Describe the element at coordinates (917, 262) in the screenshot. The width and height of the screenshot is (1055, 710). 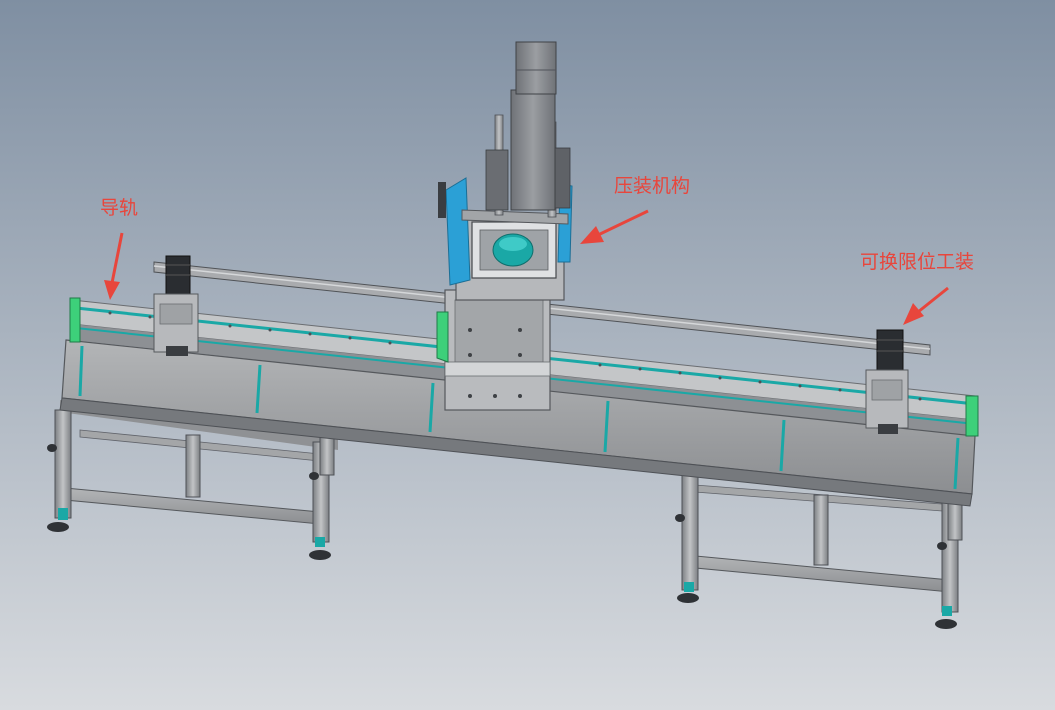
I see `limit-fixture-label: 可换限位工装` at that location.